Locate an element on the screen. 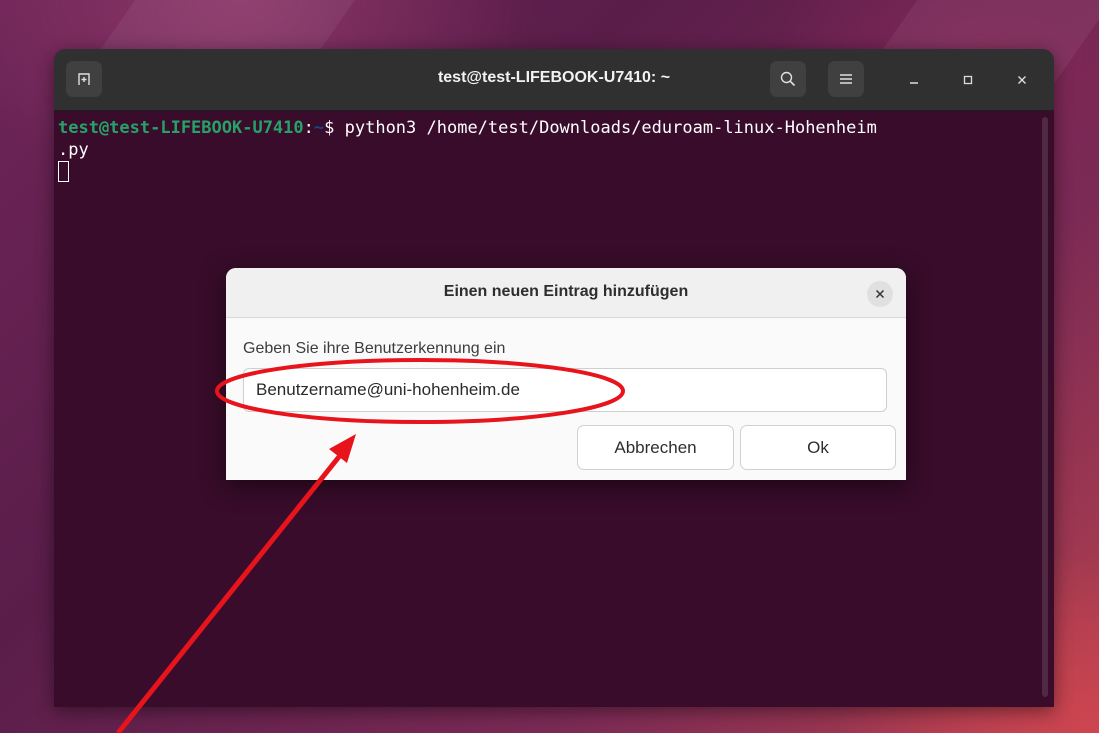 This screenshot has width=1099, height=733. minimize-button is located at coordinates (914, 80).